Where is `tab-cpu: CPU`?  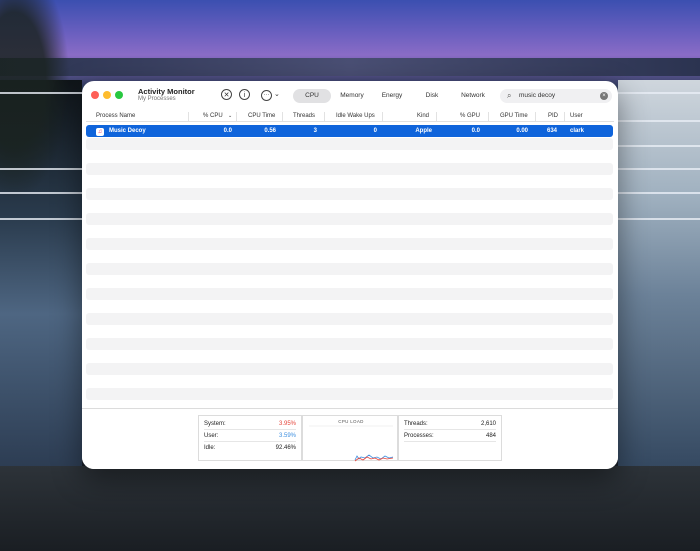 tab-cpu: CPU is located at coordinates (312, 96).